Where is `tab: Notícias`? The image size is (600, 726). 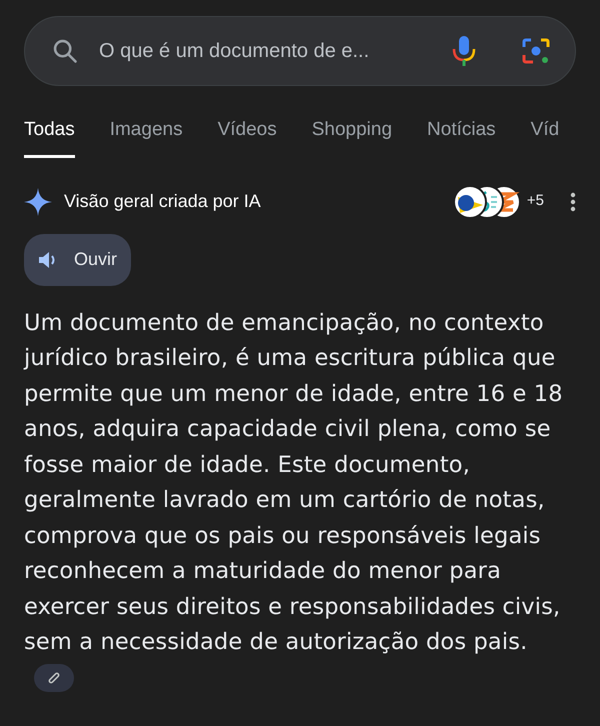
tab: Notícias is located at coordinates (461, 137).